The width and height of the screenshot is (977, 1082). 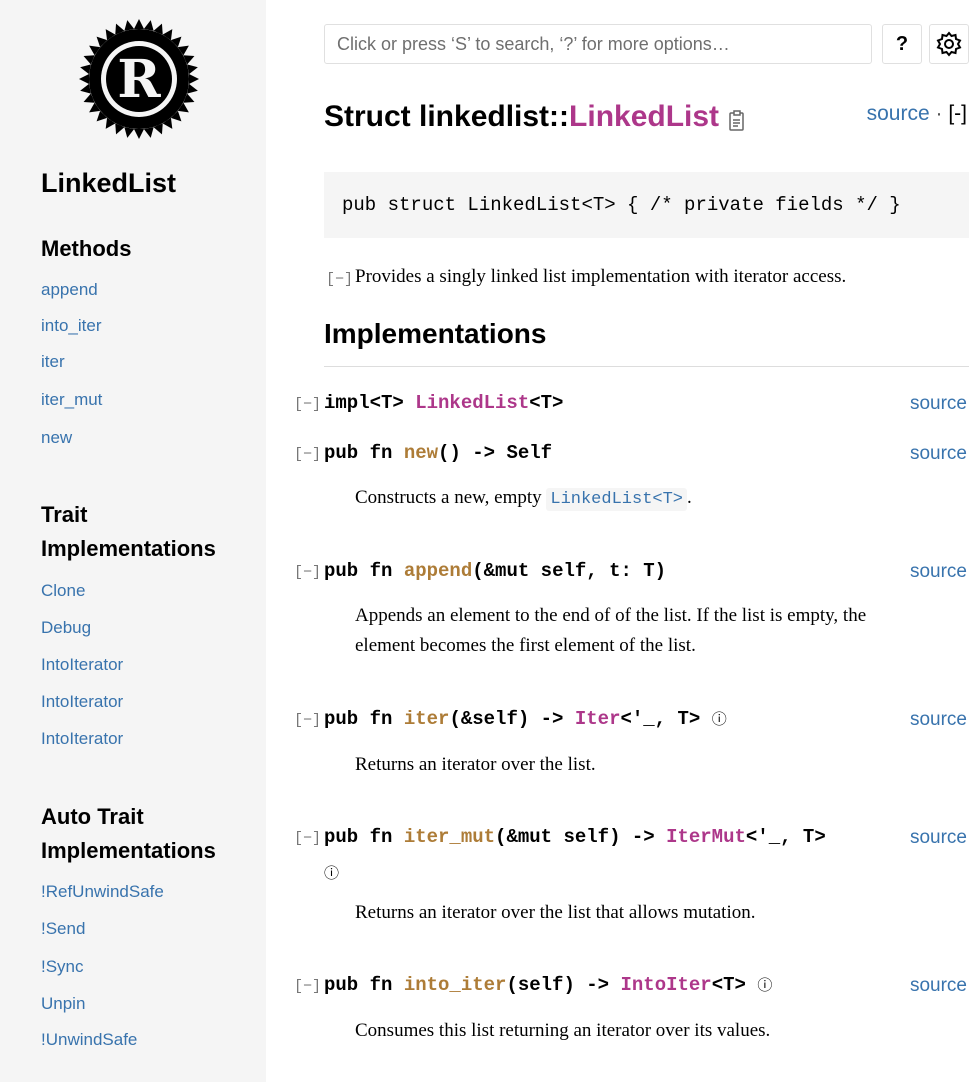 What do you see at coordinates (737, 121) in the screenshot?
I see `copy-path-icon` at bounding box center [737, 121].